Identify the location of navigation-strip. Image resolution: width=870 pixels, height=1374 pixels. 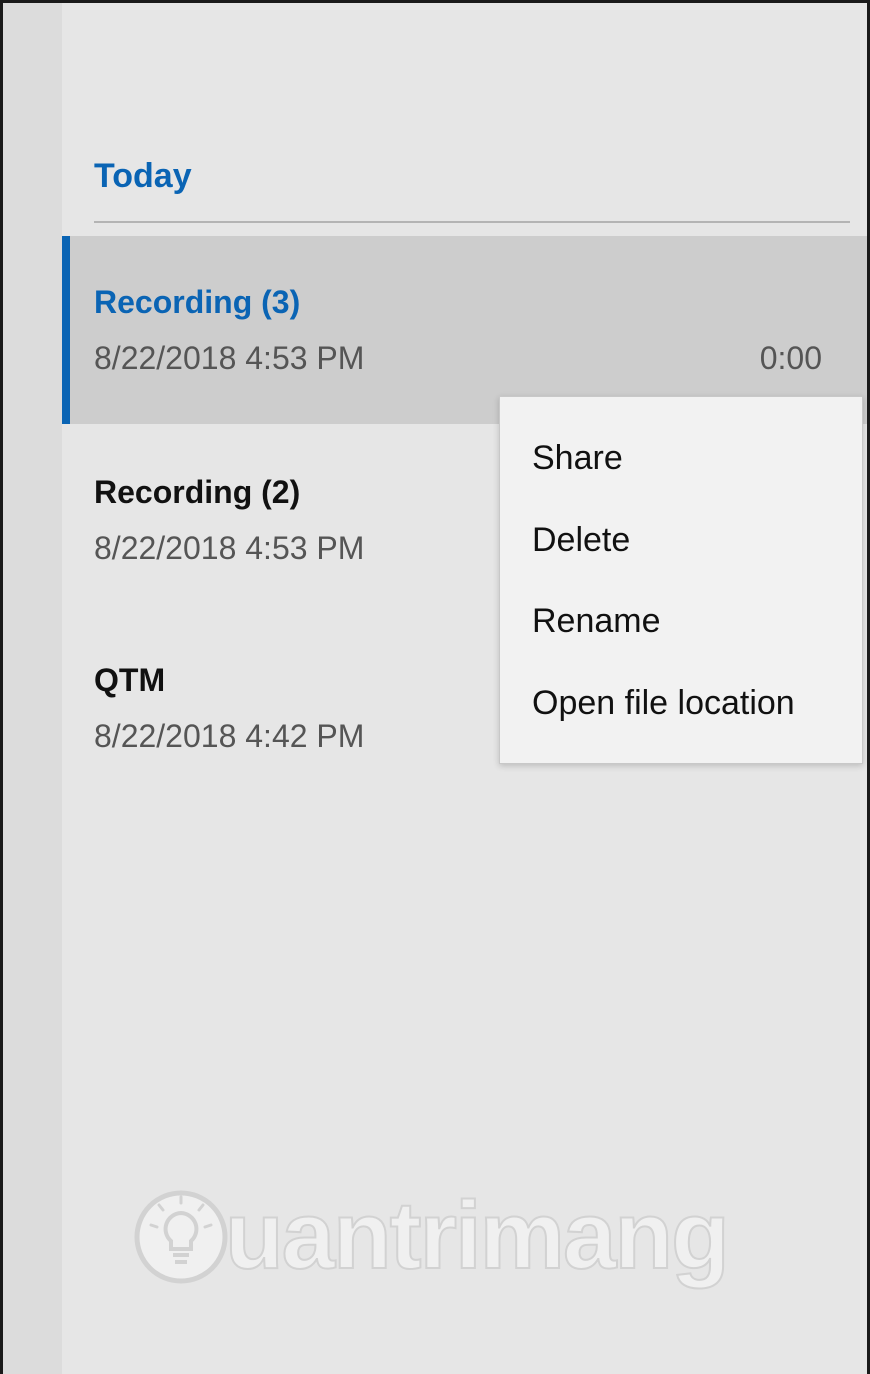
(32, 688).